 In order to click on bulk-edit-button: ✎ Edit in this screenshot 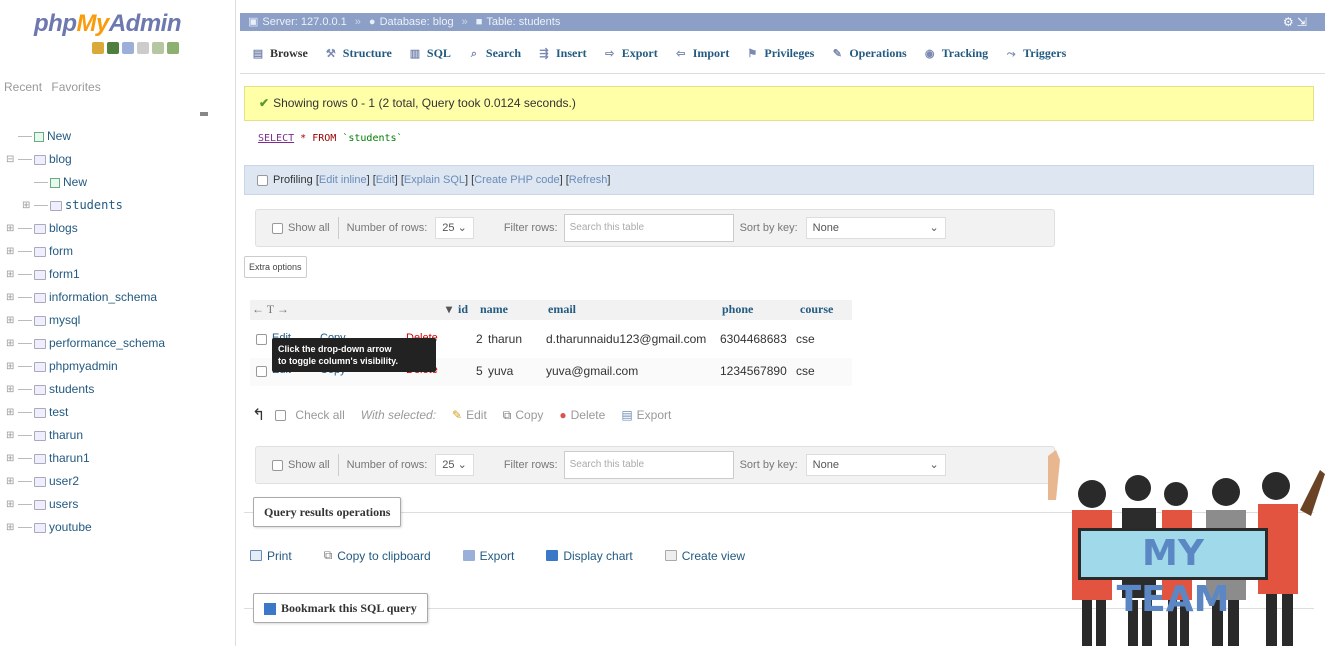, I will do `click(469, 415)`.